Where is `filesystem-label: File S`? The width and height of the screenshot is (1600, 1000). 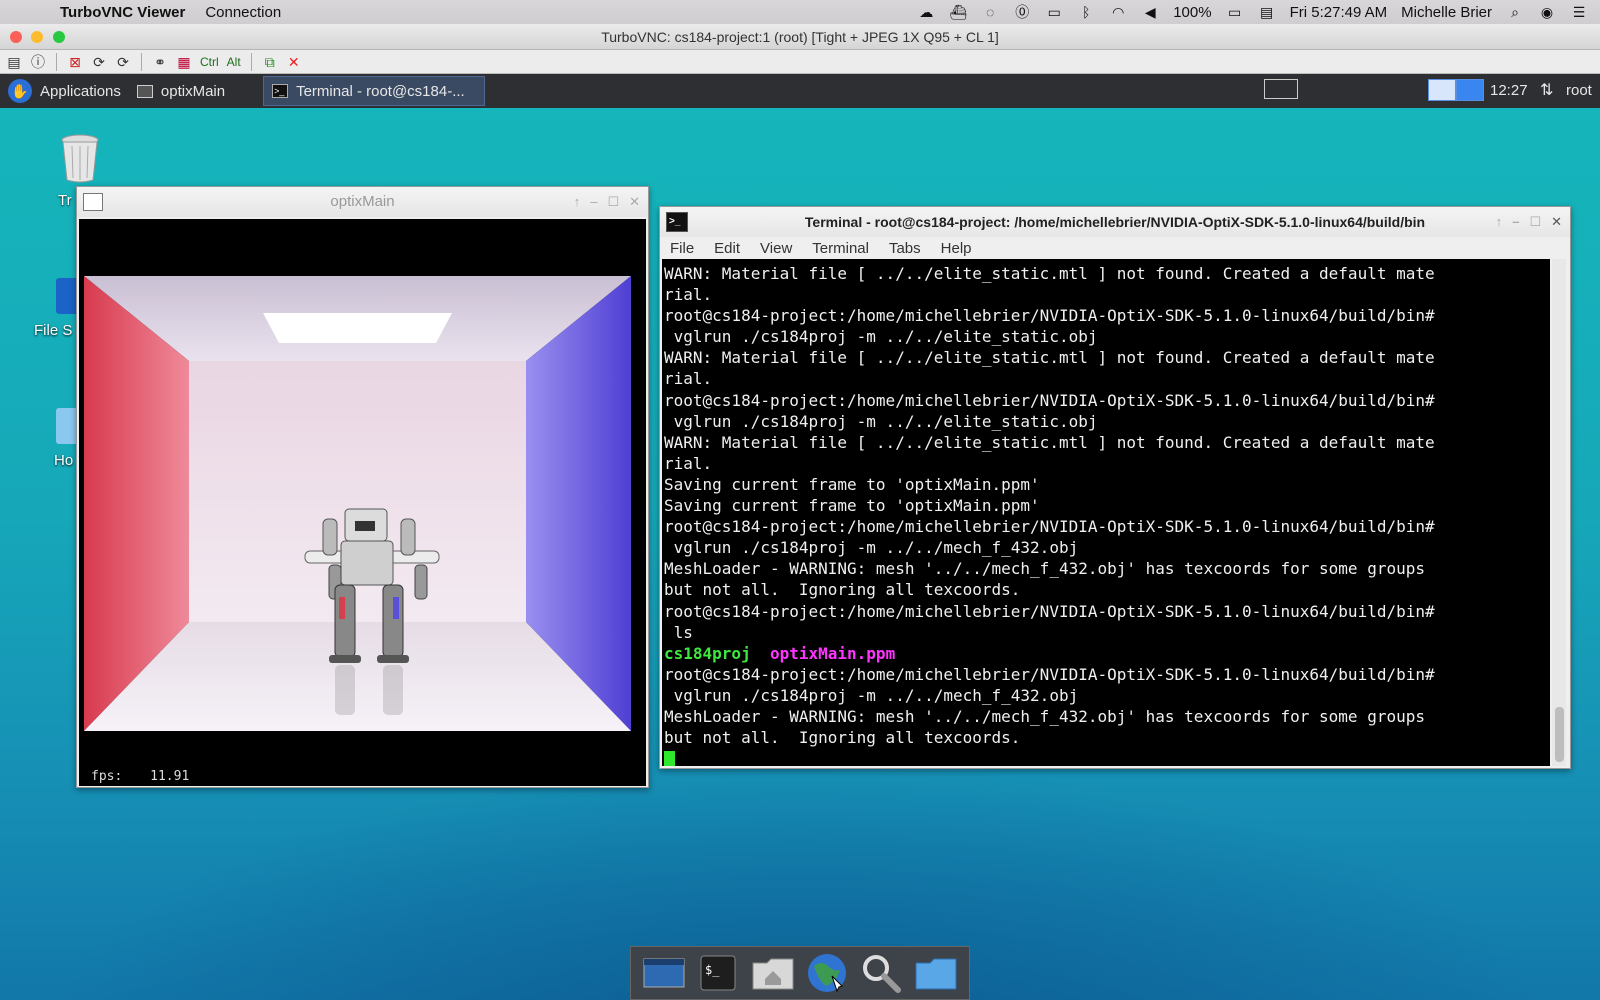
filesystem-label: File S is located at coordinates (53, 330).